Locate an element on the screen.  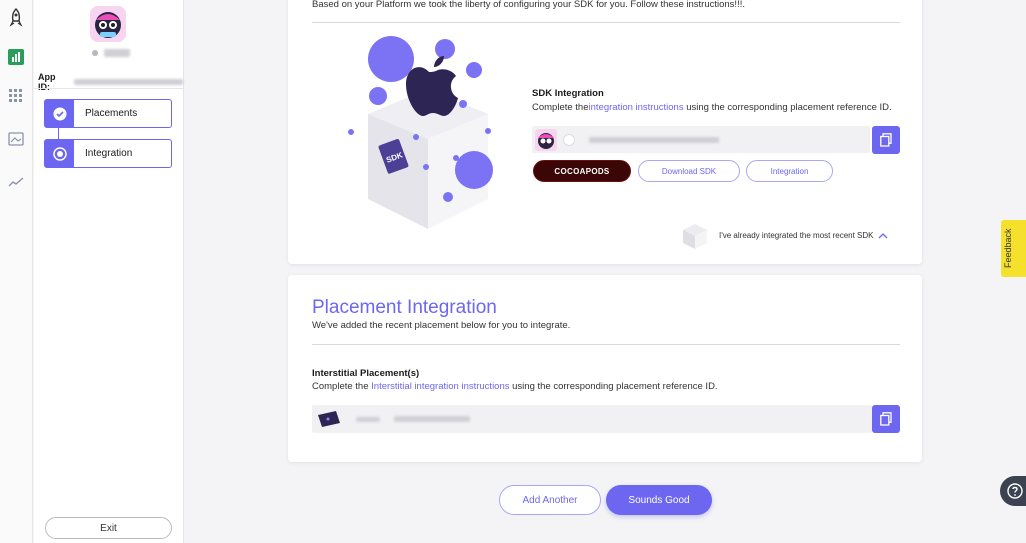
cocoapods-button: COCOAPODS is located at coordinates (582, 171).